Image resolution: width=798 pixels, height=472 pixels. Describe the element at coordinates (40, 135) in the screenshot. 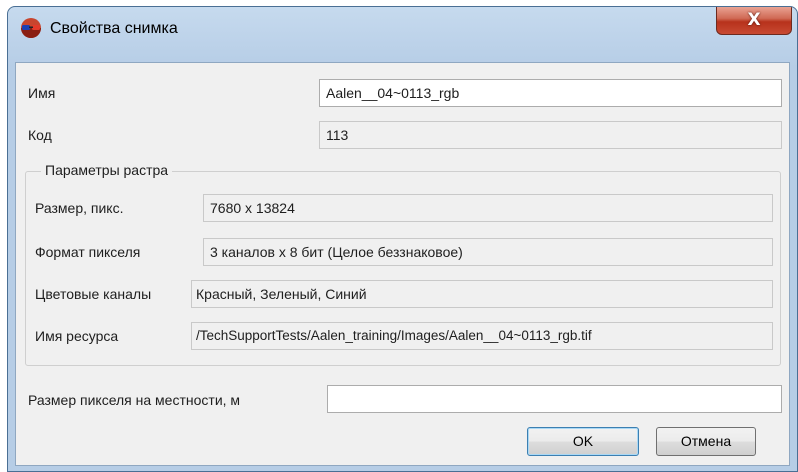

I see `code-label: Код` at that location.